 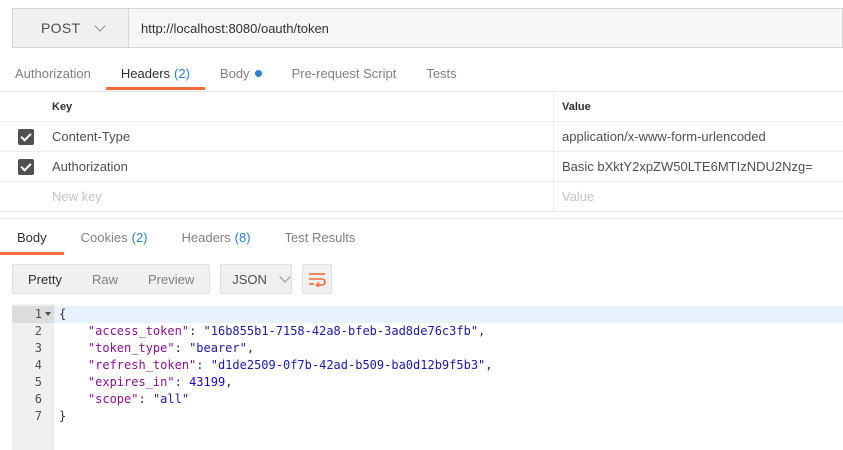 I want to click on url-text: http://localhost:8080/oauth/token, so click(x=235, y=28).